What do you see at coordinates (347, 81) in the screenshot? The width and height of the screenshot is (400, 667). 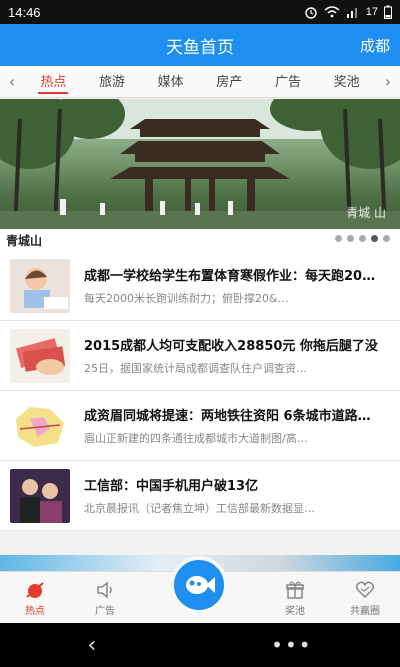 I see `tab-prize-pool: 奖池` at bounding box center [347, 81].